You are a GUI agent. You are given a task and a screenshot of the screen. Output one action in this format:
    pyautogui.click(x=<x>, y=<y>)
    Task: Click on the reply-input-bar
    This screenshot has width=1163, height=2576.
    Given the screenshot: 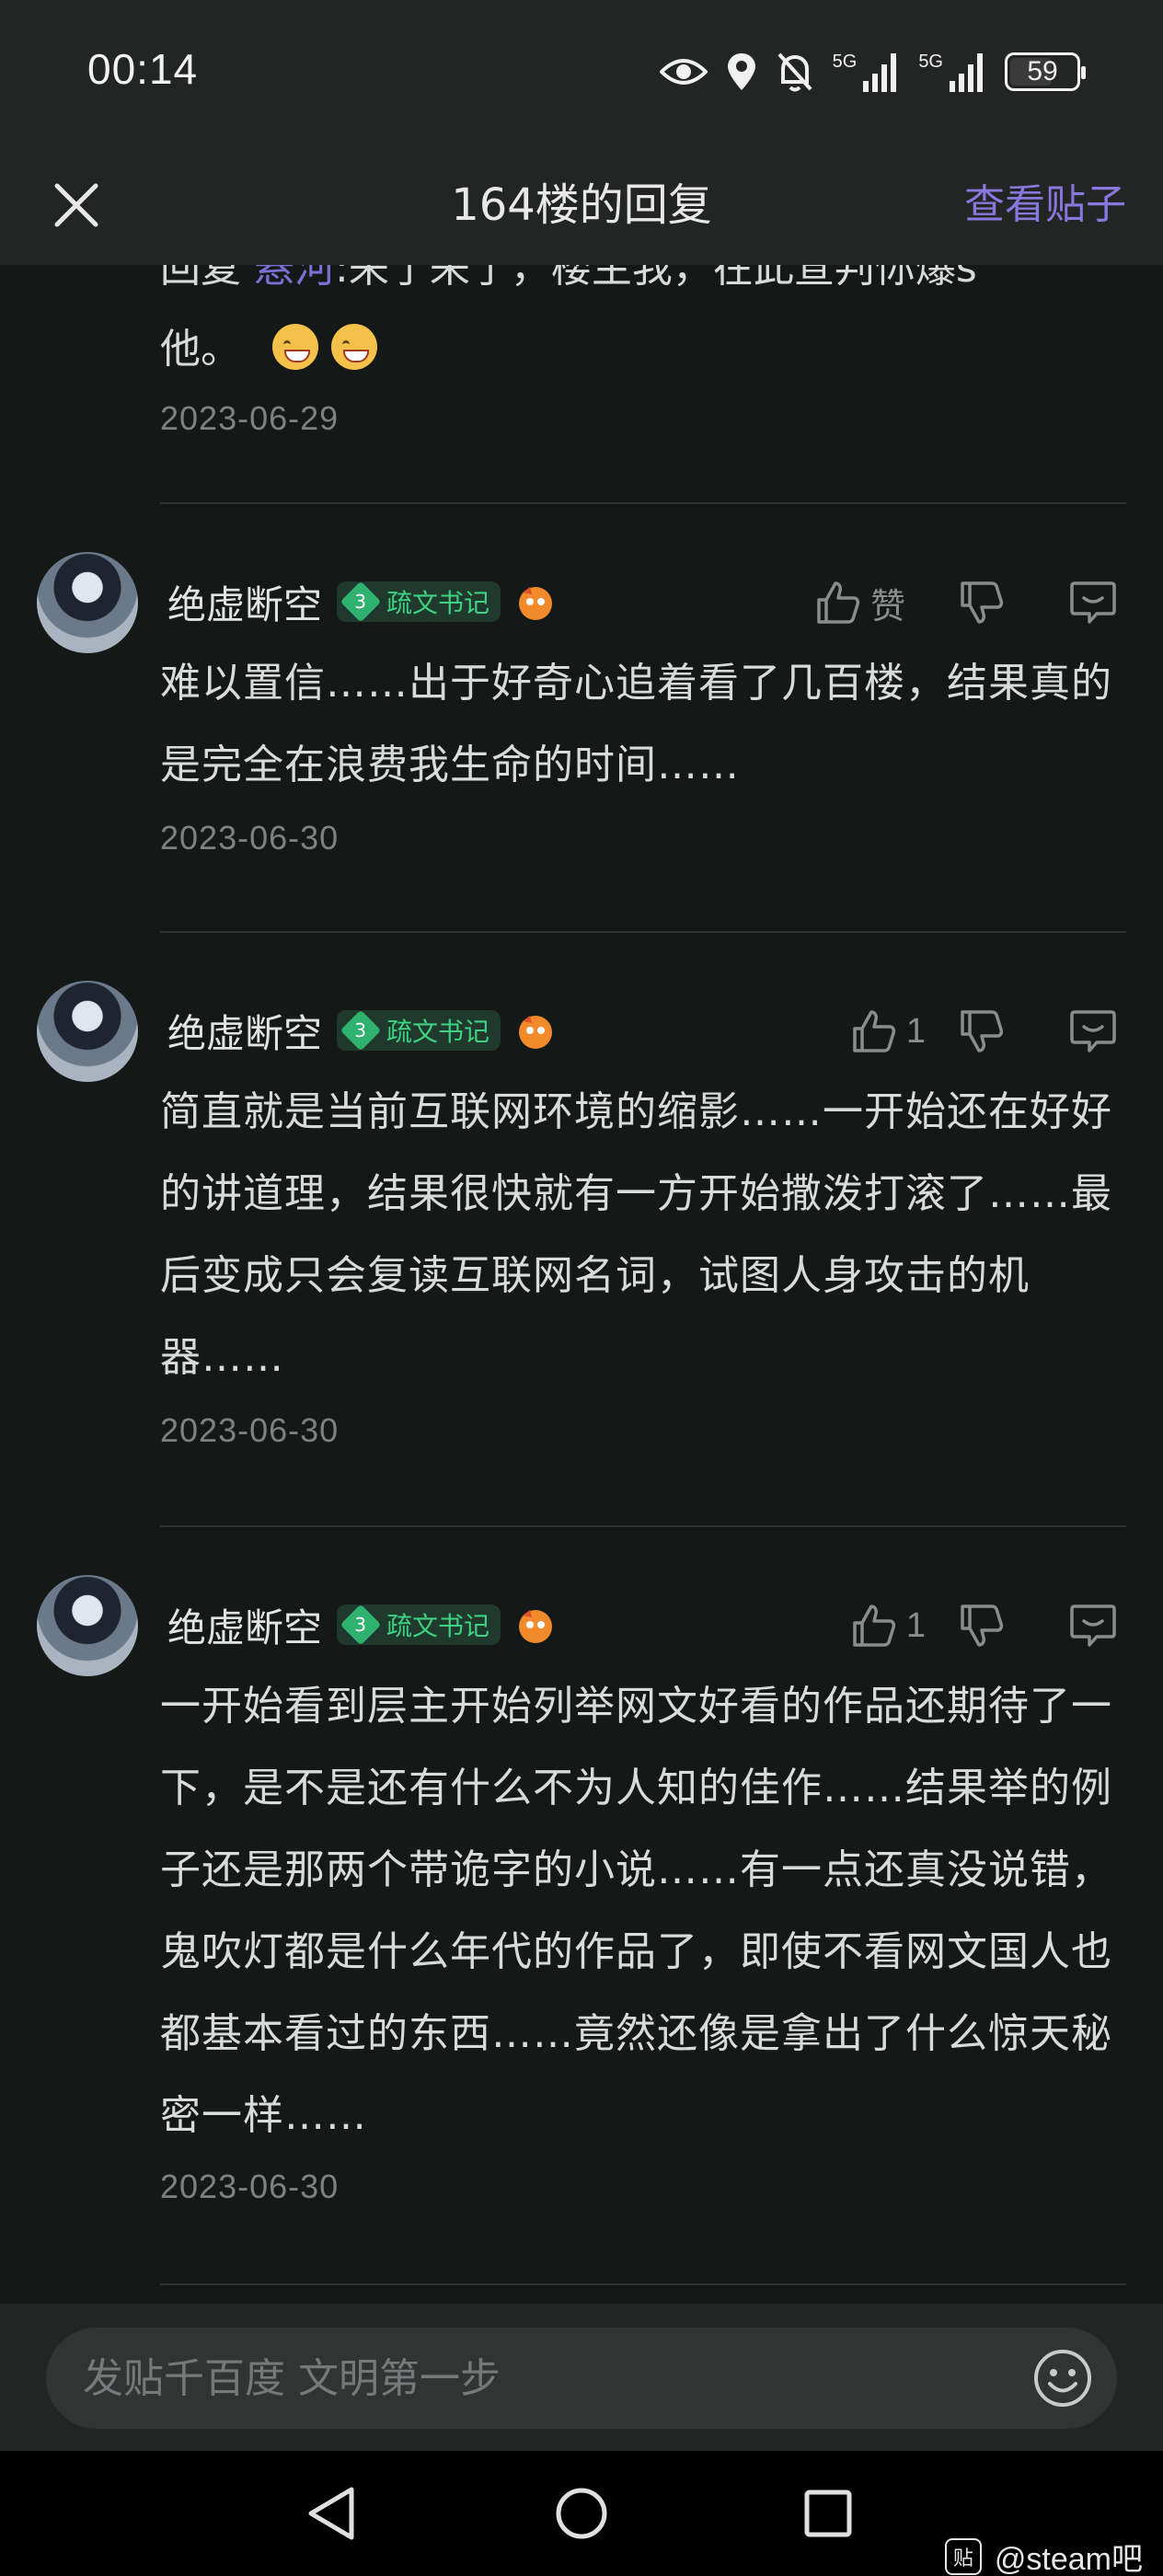 What is the action you would take?
    pyautogui.click(x=581, y=2377)
    